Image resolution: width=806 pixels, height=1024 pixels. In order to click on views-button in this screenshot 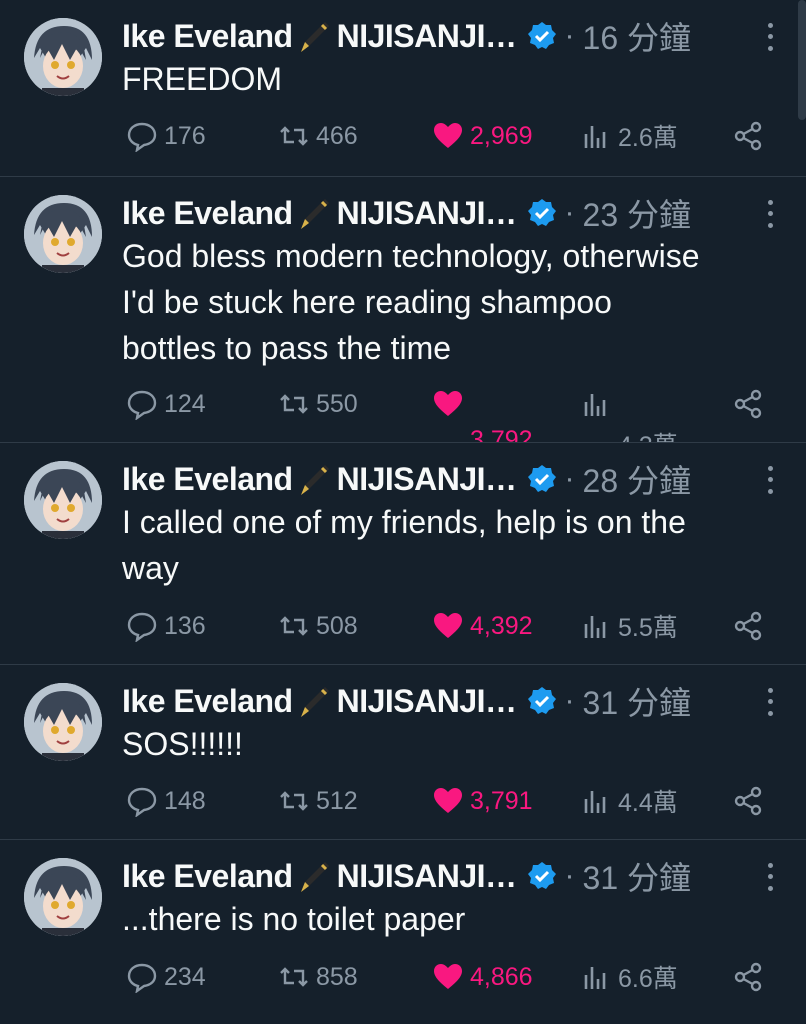, I will do `click(596, 404)`.